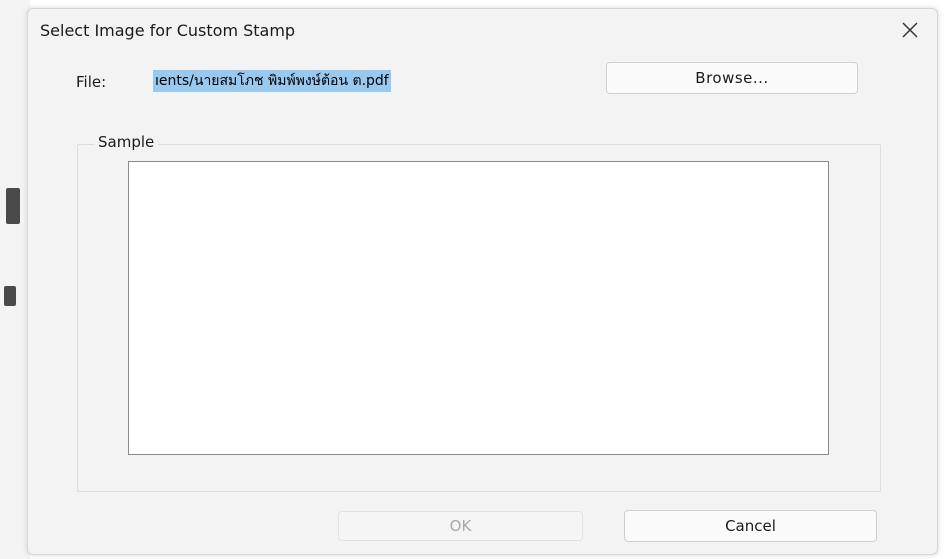 This screenshot has height=559, width=944. Describe the element at coordinates (460, 526) in the screenshot. I see `ok-button: OK` at that location.